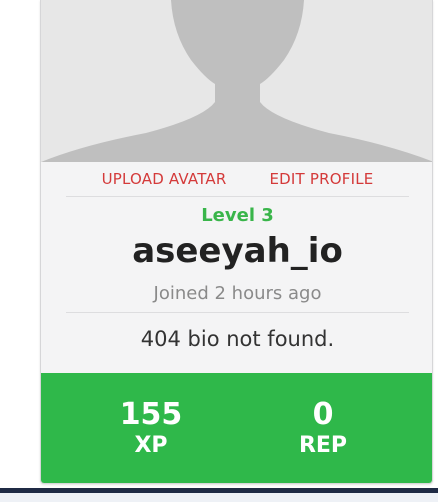 Image resolution: width=438 pixels, height=502 pixels. What do you see at coordinates (151, 414) in the screenshot?
I see `xp-value: 155` at bounding box center [151, 414].